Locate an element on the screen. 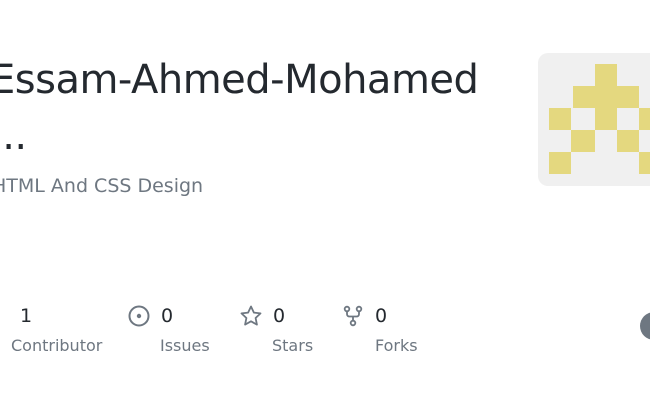 The width and height of the screenshot is (650, 400). stat-forks: 0 Forks is located at coordinates (379, 327).